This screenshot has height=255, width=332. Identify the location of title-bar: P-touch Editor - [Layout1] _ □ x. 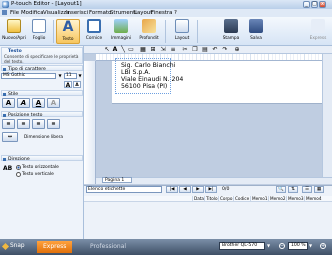
(166, 4).